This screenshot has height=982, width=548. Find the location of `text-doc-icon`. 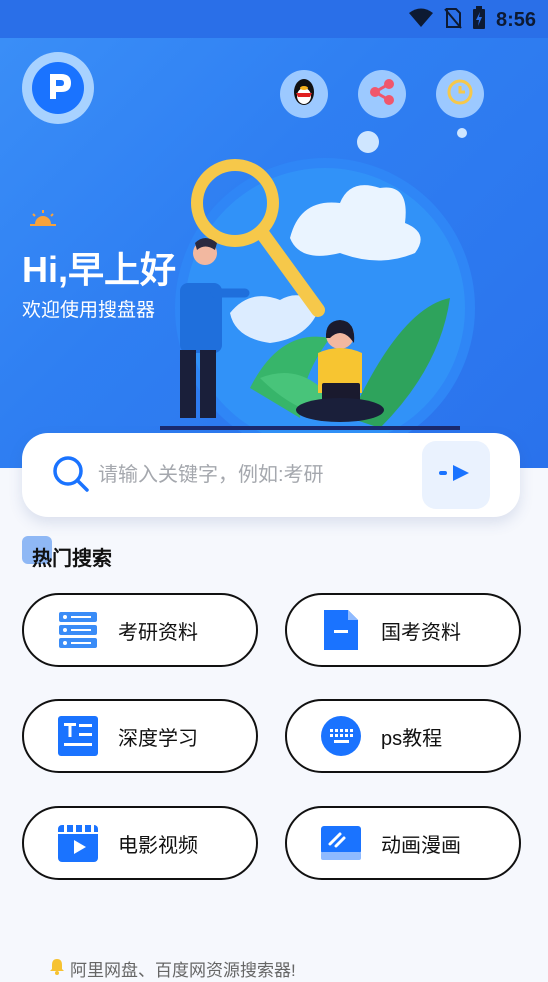

text-doc-icon is located at coordinates (78, 736).